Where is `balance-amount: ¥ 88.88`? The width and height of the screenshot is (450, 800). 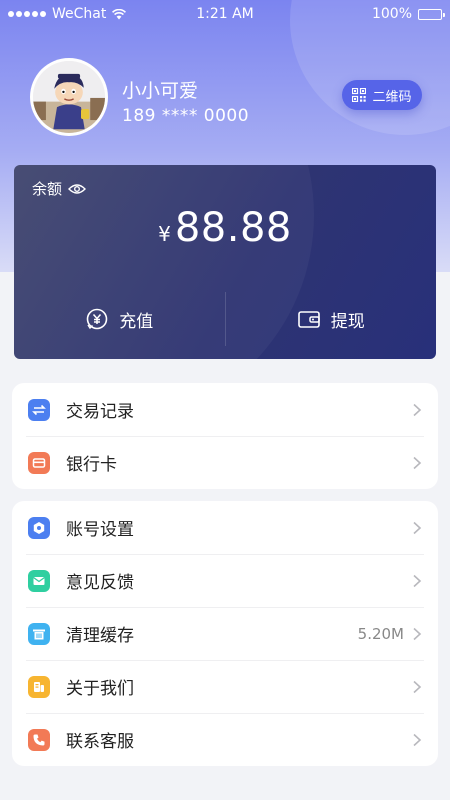 balance-amount: ¥ 88.88 is located at coordinates (225, 228).